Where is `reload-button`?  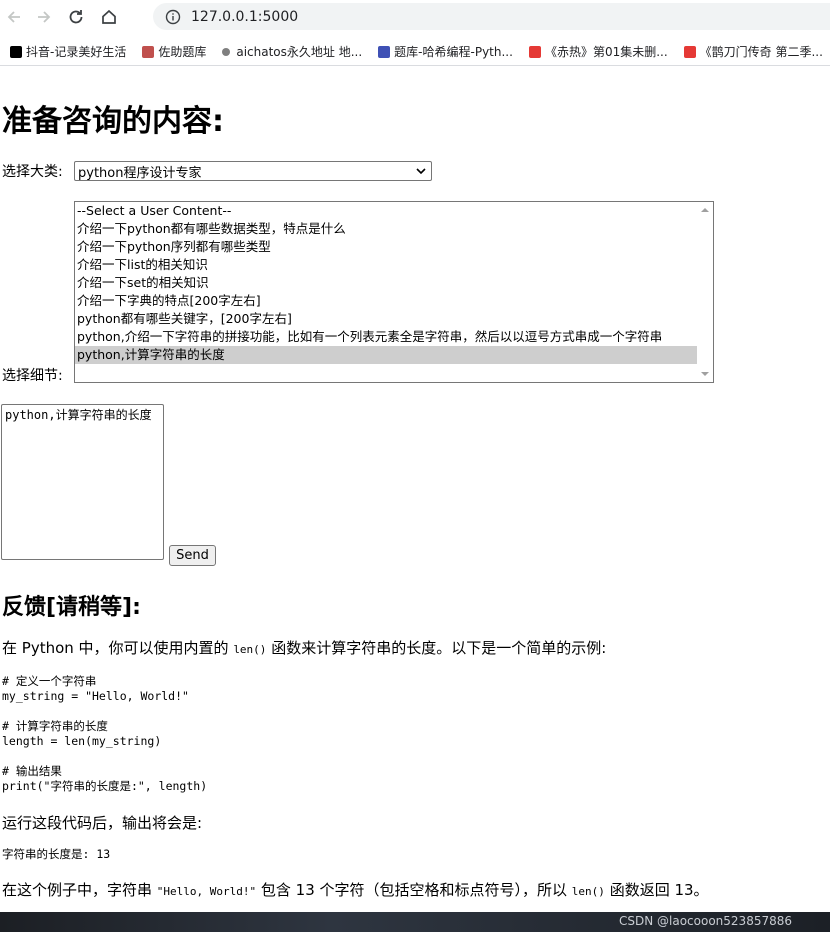 reload-button is located at coordinates (76, 17).